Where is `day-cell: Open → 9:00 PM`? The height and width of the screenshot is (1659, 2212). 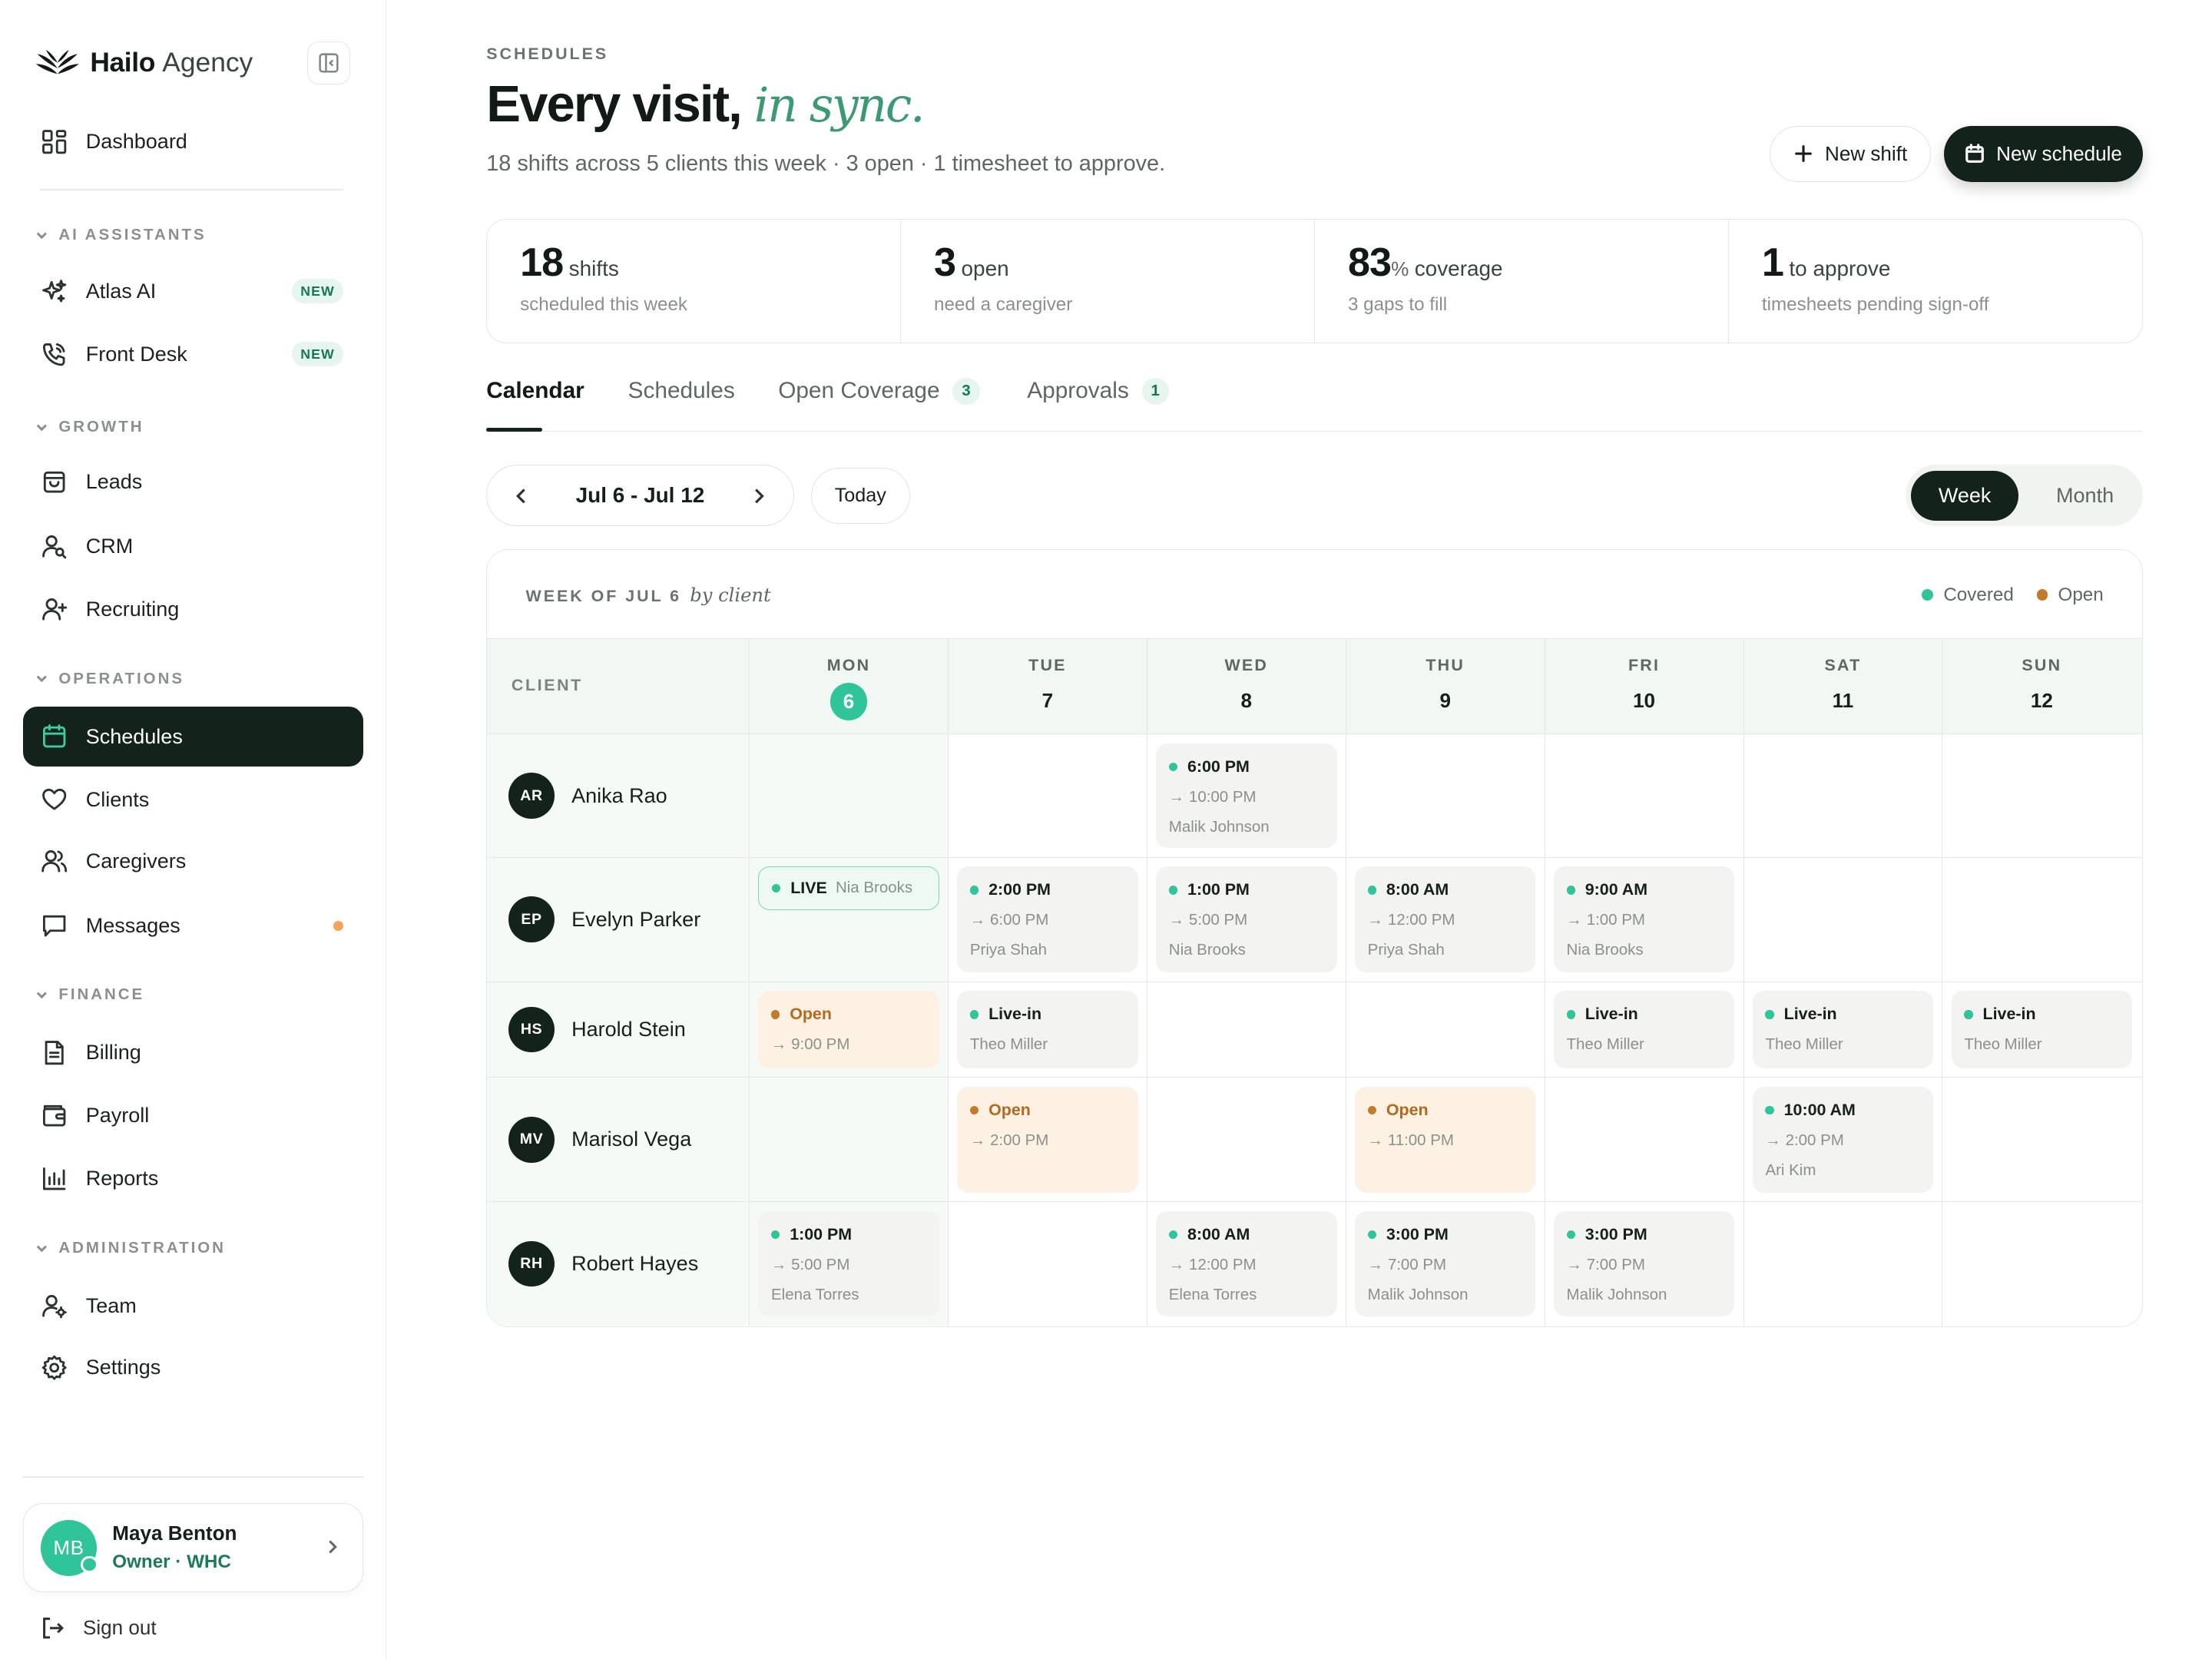 day-cell: Open → 9:00 PM is located at coordinates (849, 1030).